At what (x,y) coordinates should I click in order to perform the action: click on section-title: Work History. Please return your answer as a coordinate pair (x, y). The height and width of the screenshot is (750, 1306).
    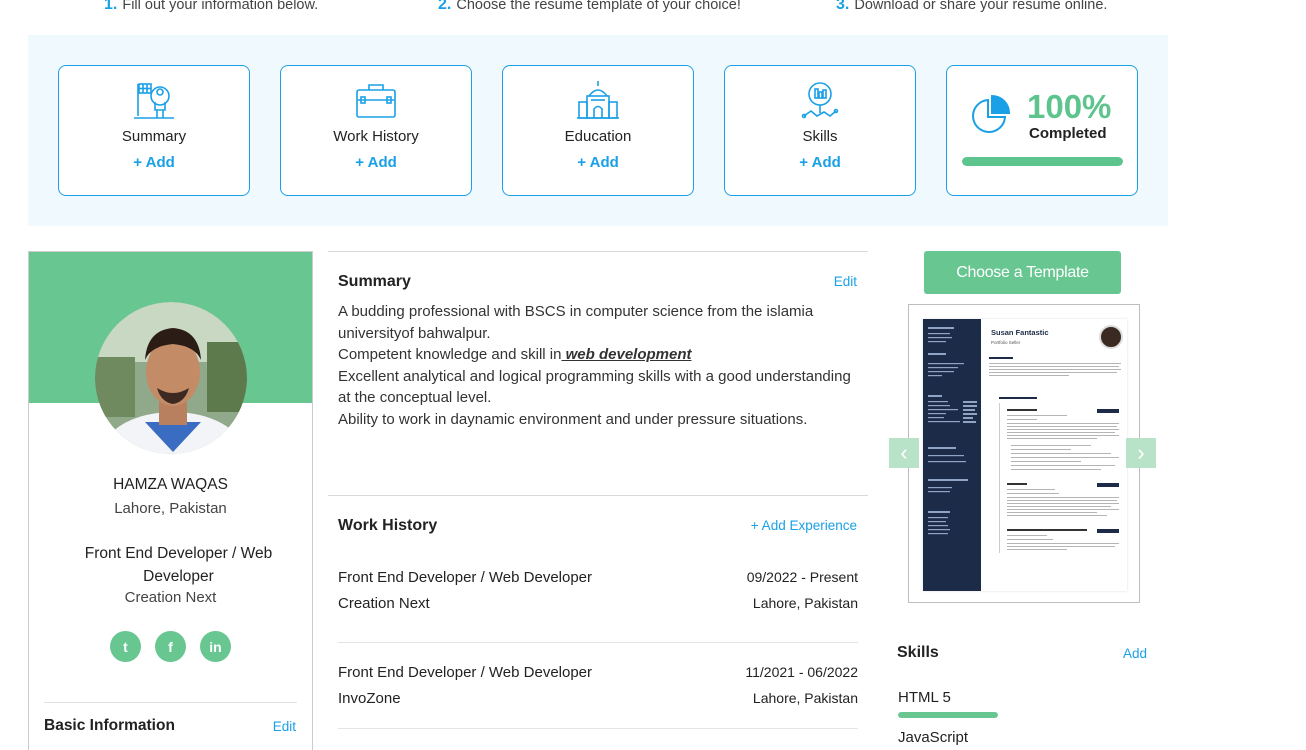
    Looking at the image, I should click on (376, 136).